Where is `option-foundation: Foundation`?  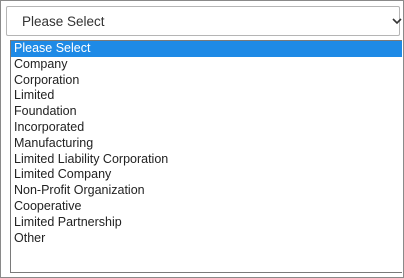 option-foundation: Foundation is located at coordinates (206, 112).